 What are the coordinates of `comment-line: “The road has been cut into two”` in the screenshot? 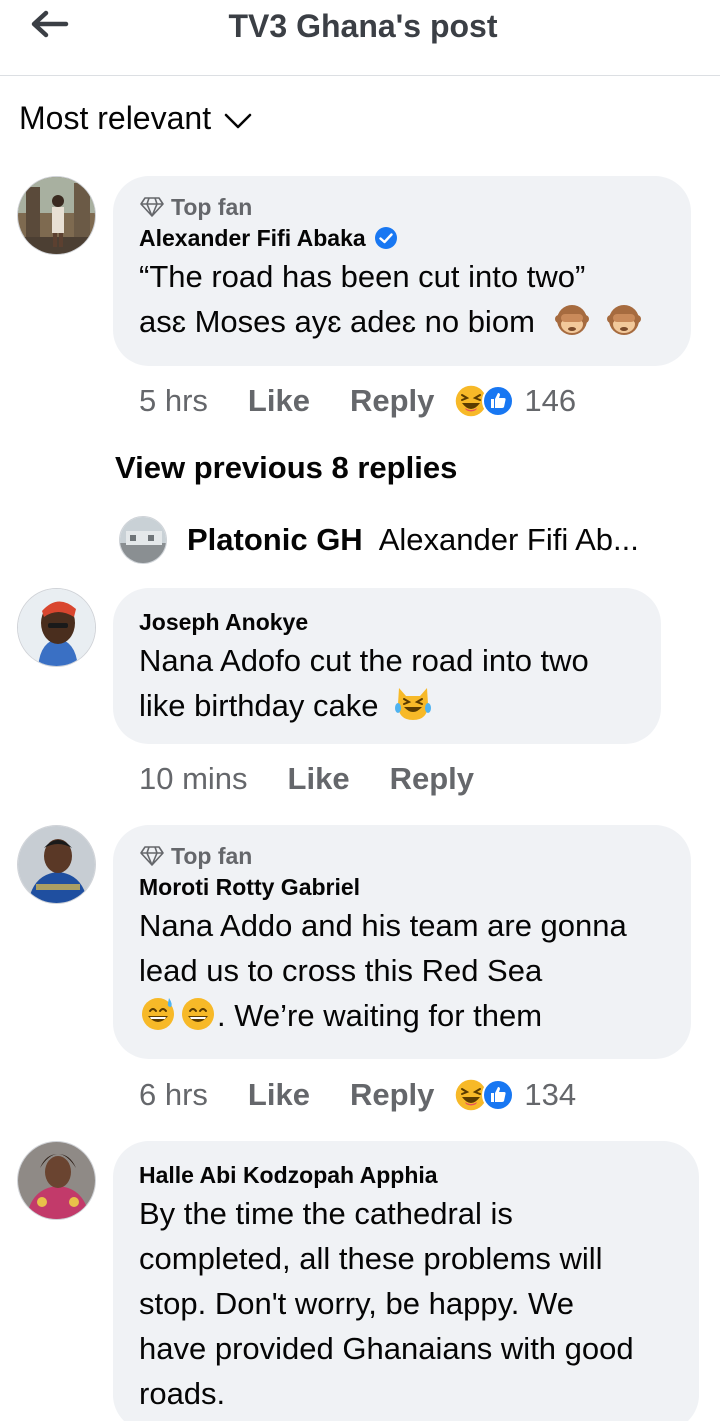 It's located at (362, 276).